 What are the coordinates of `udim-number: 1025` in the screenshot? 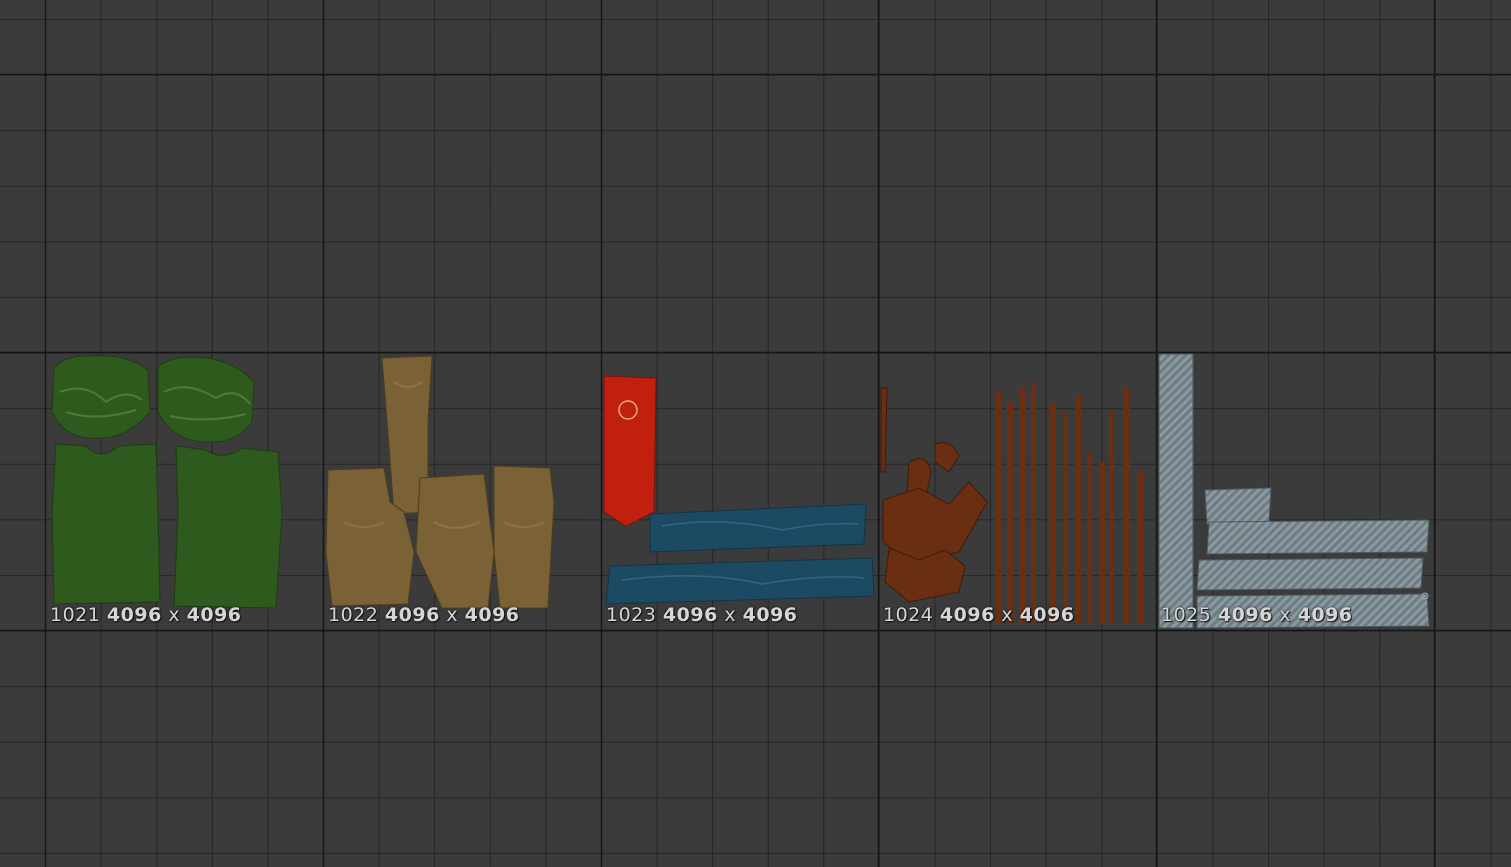 It's located at (1186, 615).